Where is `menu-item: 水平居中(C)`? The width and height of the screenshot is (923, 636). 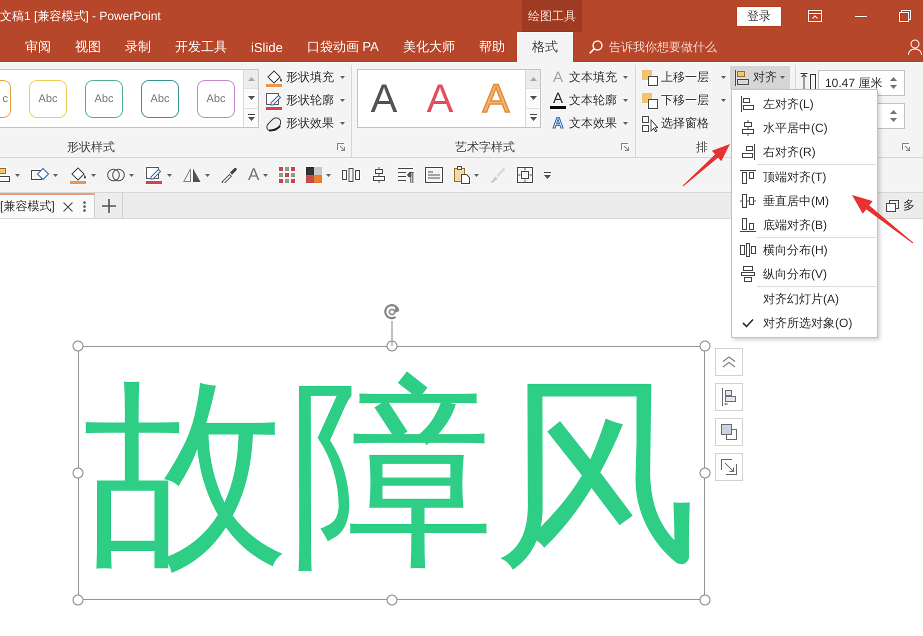
menu-item: 水平居中(C) is located at coordinates (804, 128).